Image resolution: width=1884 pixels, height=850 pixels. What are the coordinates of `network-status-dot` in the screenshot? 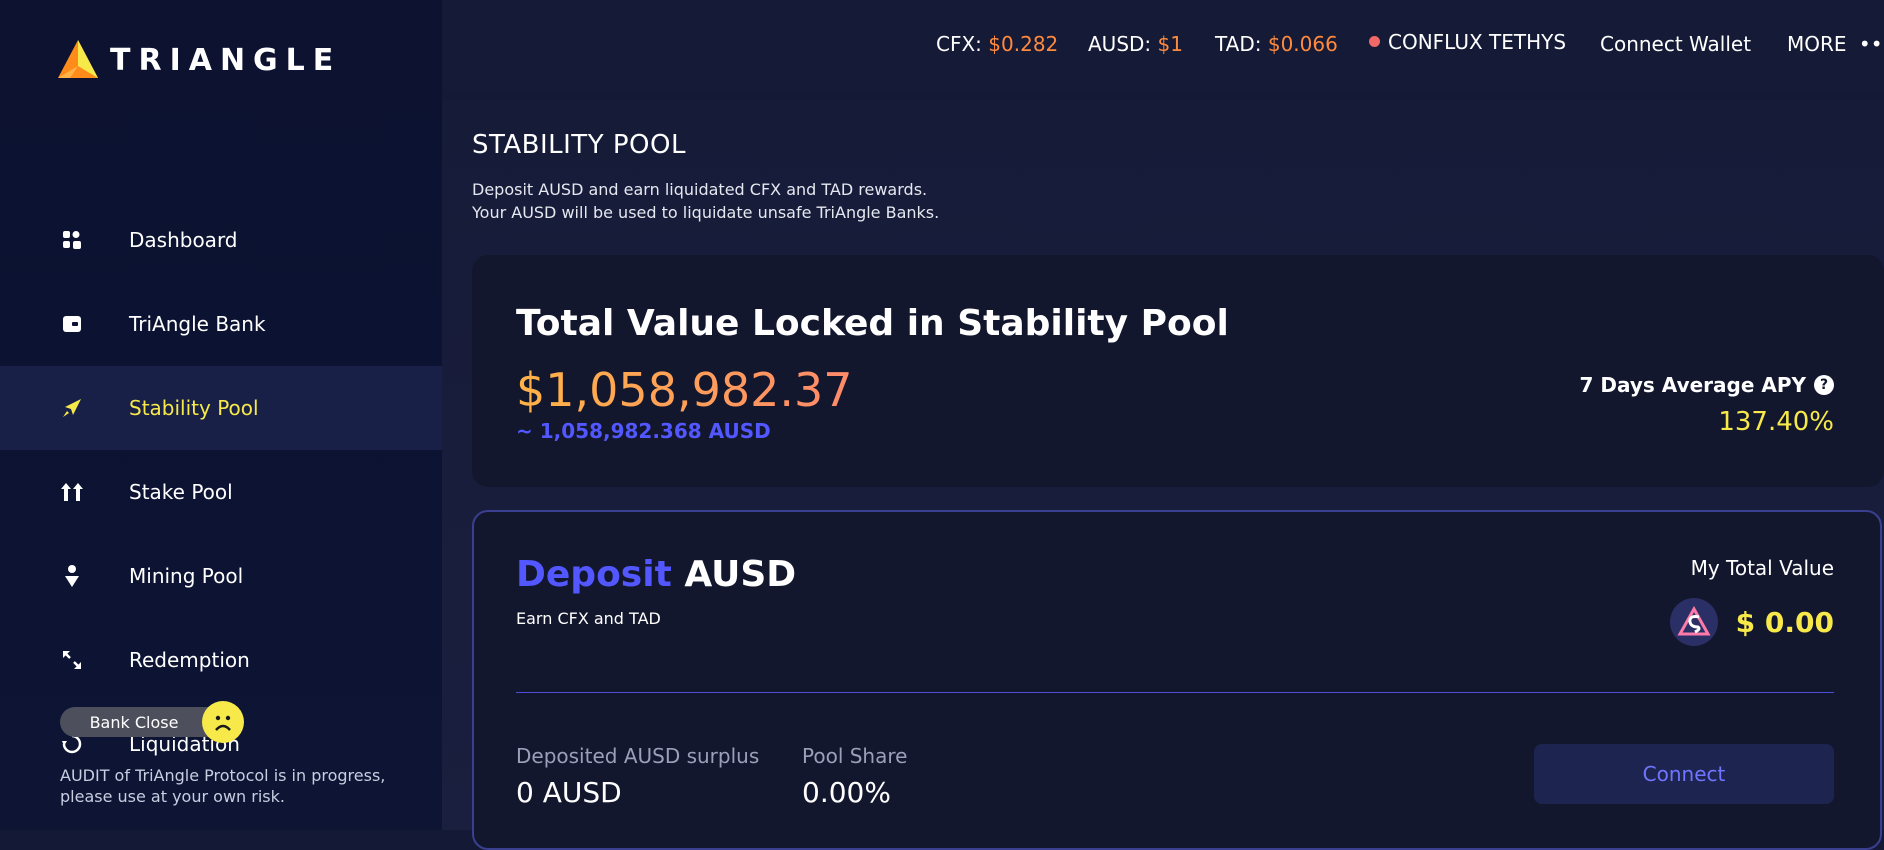 It's located at (1374, 41).